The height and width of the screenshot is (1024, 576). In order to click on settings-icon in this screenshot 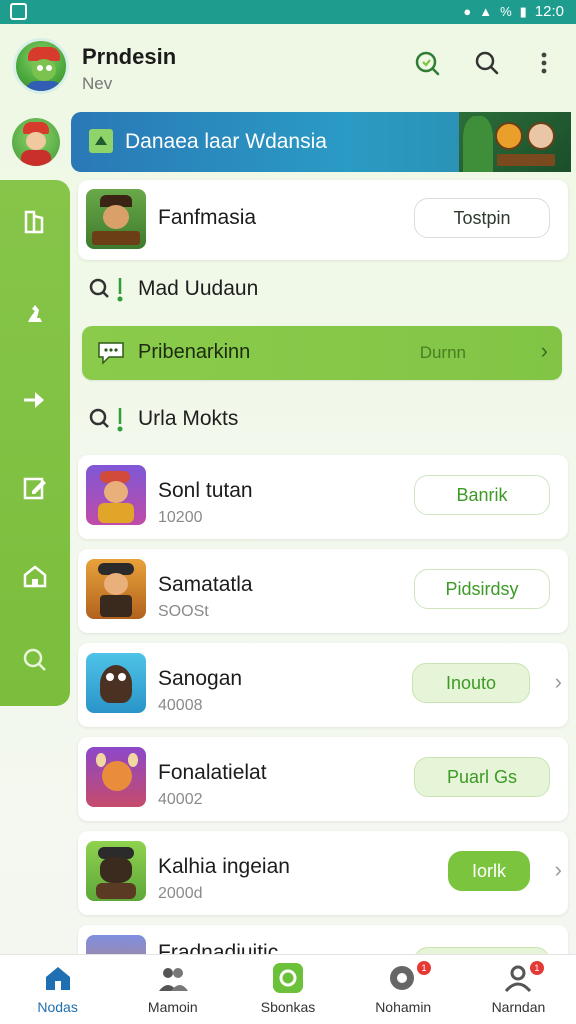, I will do `click(35, 660)`.